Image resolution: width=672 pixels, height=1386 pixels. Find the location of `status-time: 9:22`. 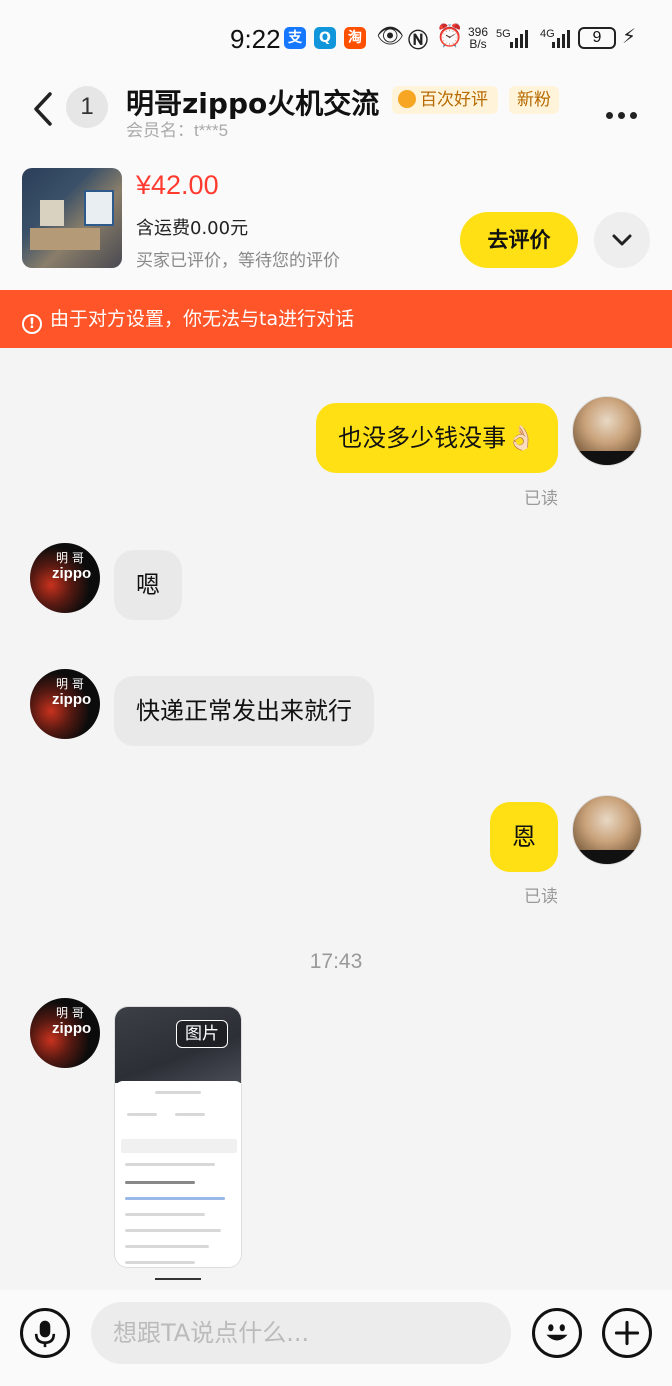

status-time: 9:22 is located at coordinates (255, 39).